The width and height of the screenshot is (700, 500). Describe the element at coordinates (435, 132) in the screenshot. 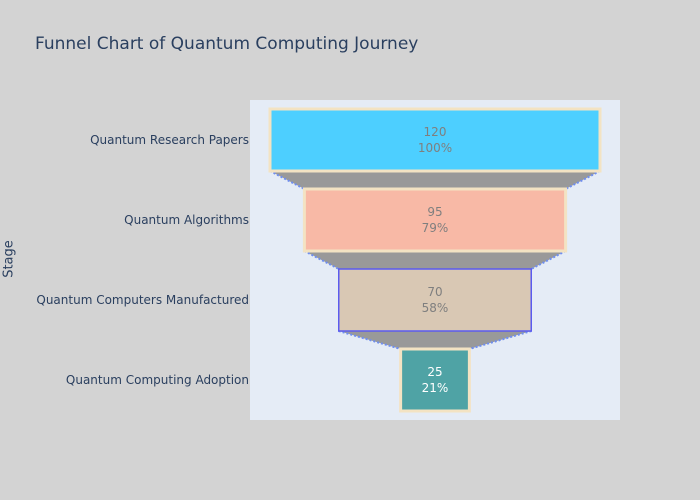

I see `bar-value-label: 120` at that location.